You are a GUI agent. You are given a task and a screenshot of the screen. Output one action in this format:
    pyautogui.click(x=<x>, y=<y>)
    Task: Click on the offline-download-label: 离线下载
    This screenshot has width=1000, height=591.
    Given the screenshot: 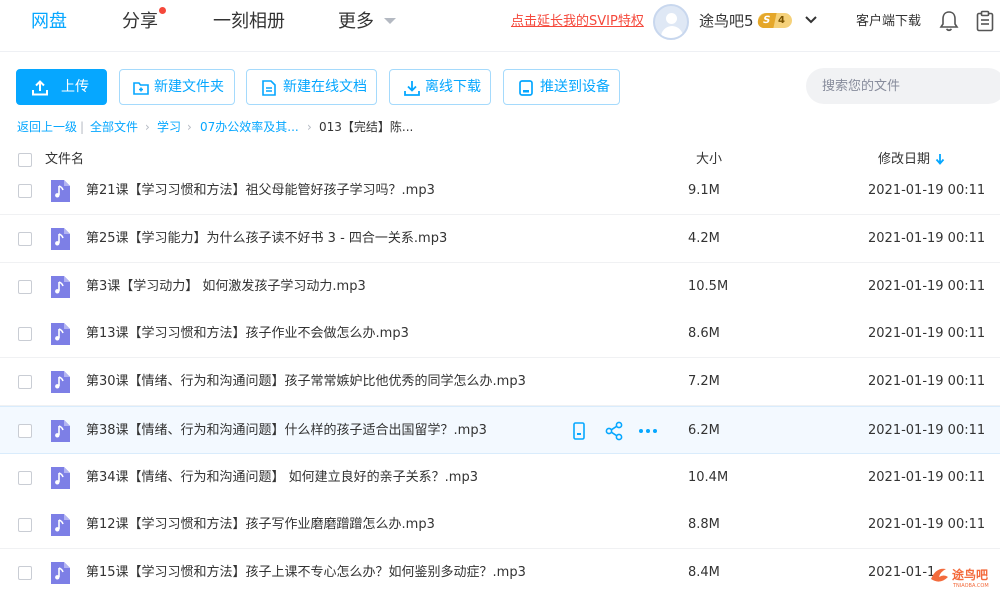 What is the action you would take?
    pyautogui.click(x=453, y=87)
    